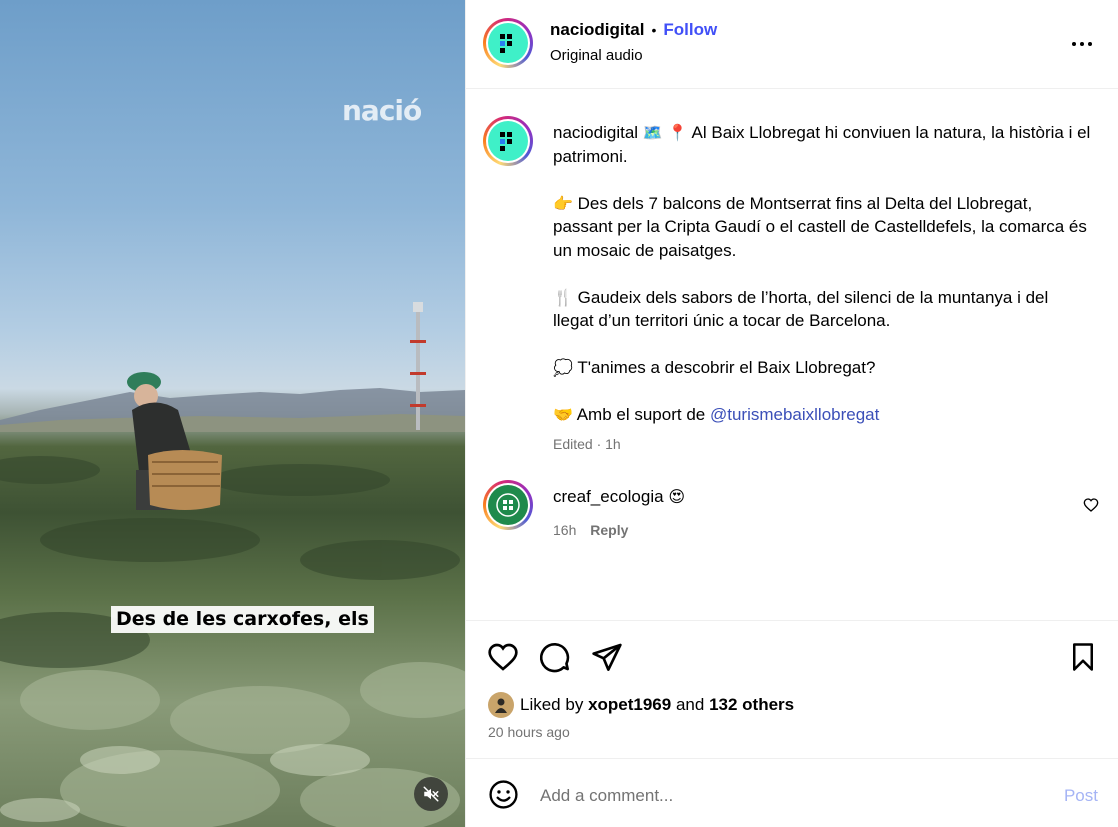 This screenshot has width=1118, height=827. I want to click on caption-para-5: 🤝 Amb el suport de @turismebaixllobregat, so click(823, 415).